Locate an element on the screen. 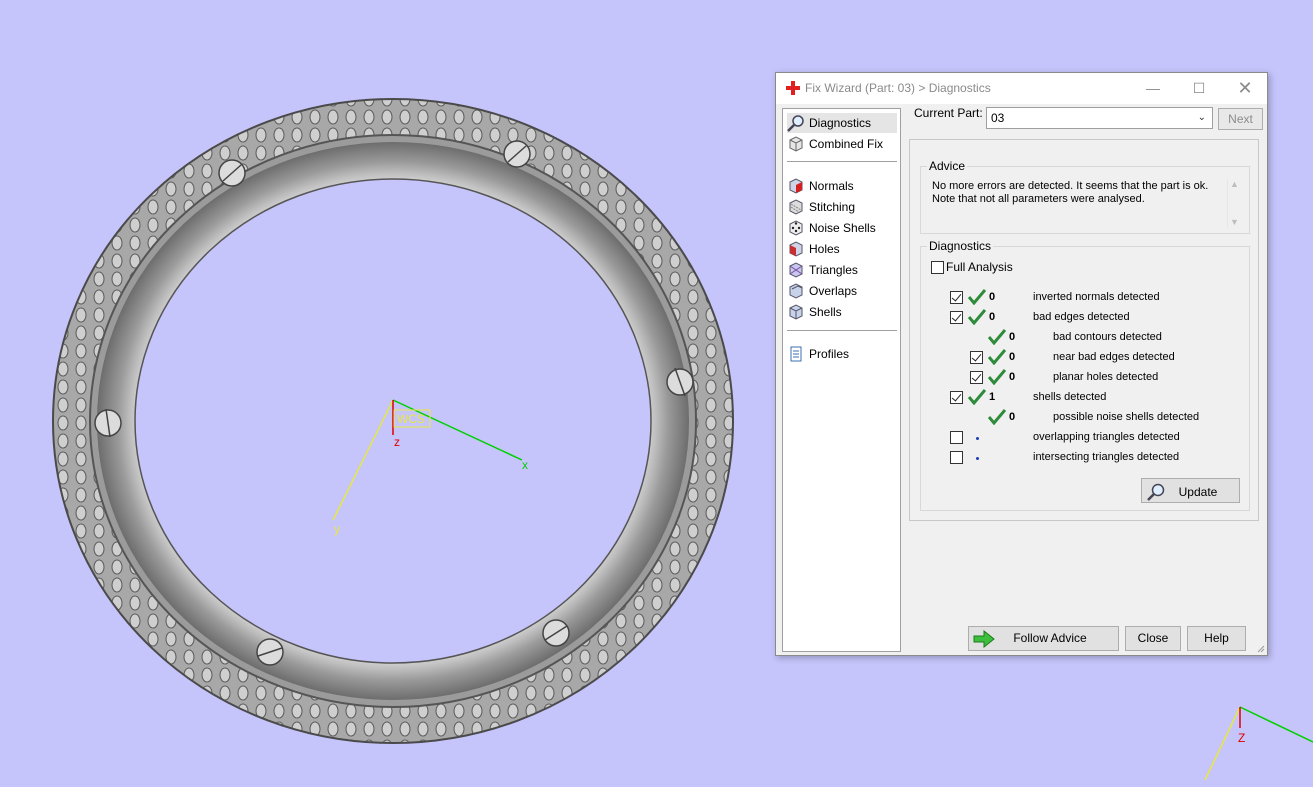 The width and height of the screenshot is (1313, 787). bad-contours-count: 0 is located at coordinates (1012, 337).